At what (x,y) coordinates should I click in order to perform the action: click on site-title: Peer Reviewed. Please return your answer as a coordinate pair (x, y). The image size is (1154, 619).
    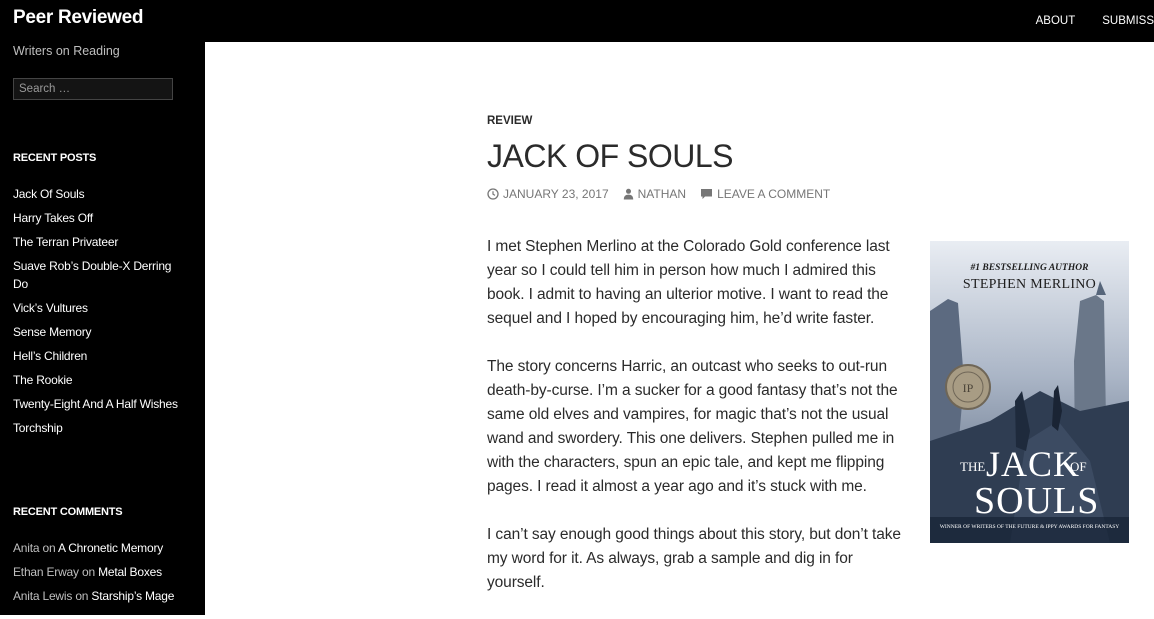
    Looking at the image, I should click on (78, 18).